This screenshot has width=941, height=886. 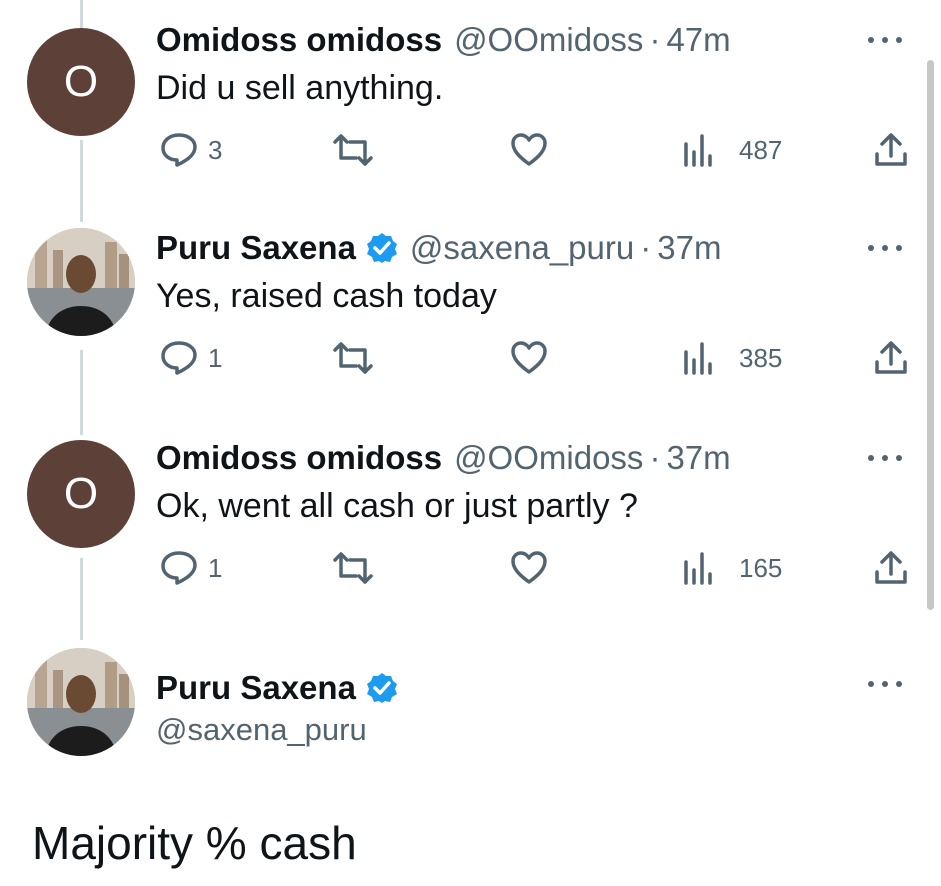 I want to click on timestamp: 47m, so click(x=698, y=40).